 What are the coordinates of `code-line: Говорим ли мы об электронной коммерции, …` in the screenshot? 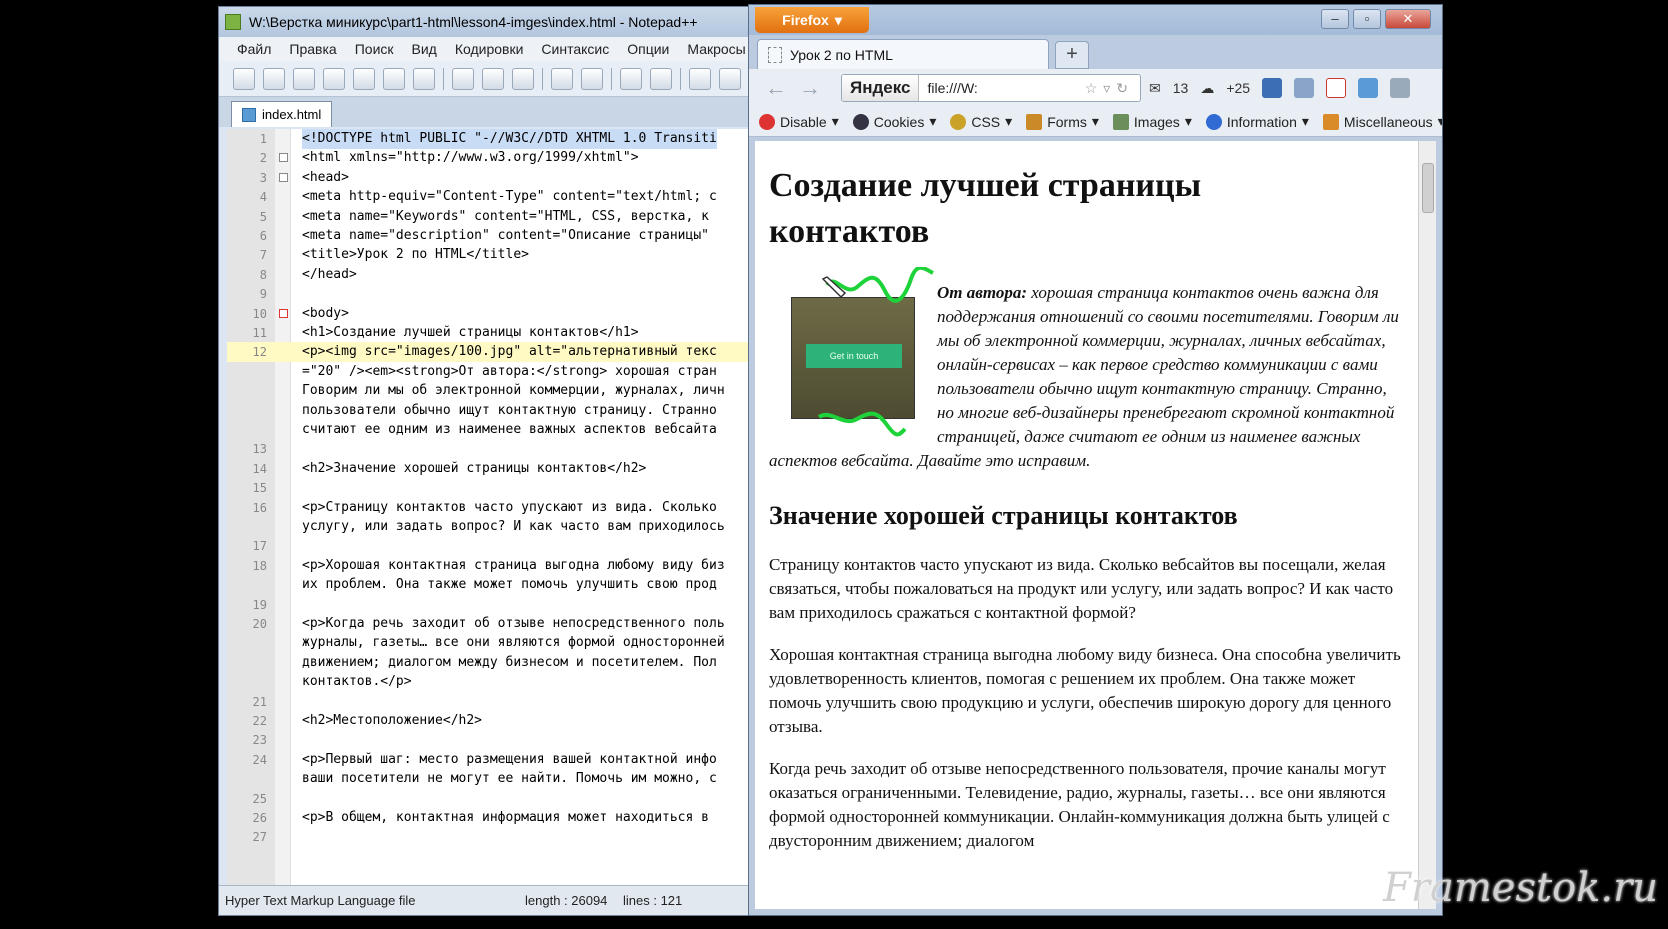 It's located at (489, 391).